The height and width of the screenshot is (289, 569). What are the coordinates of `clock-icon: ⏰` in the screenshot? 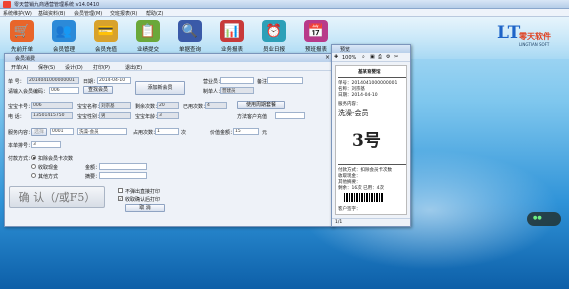 It's located at (274, 31).